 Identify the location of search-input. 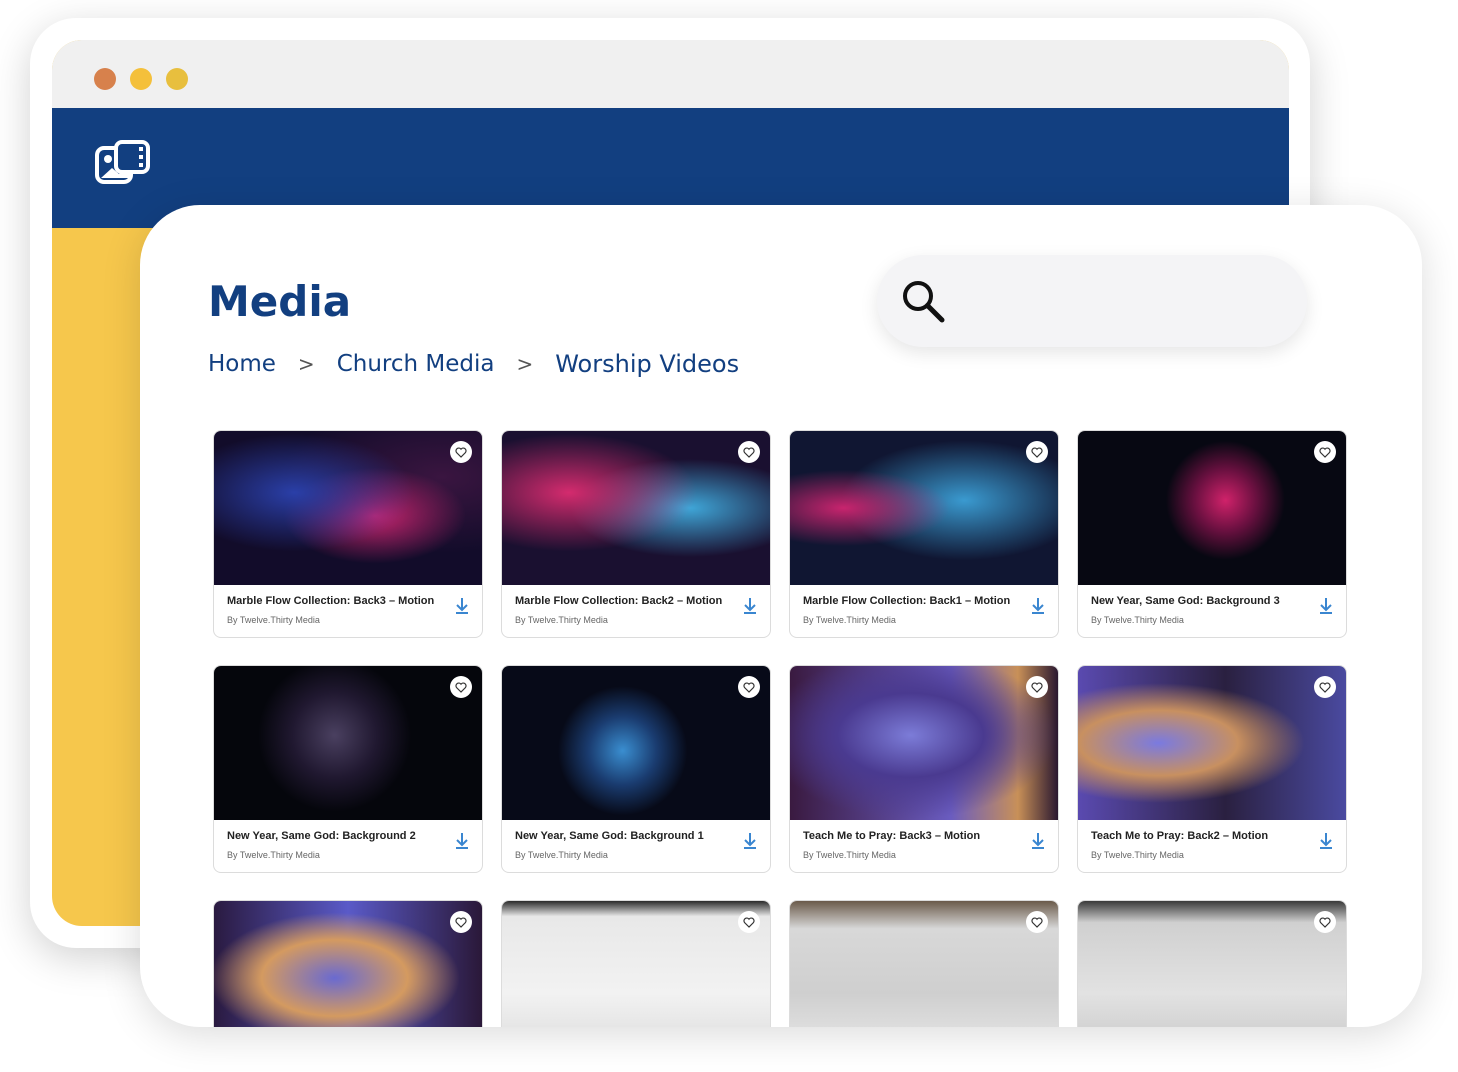
(1092, 301).